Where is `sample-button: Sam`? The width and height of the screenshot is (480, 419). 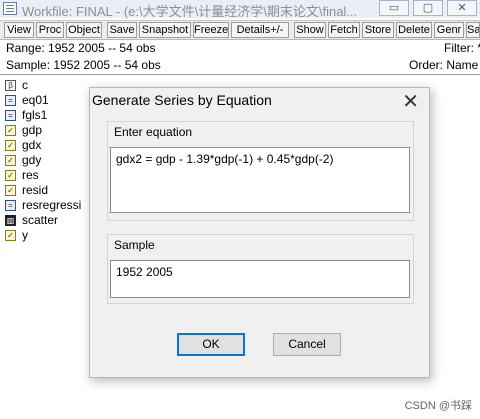 sample-button: Sam is located at coordinates (473, 30).